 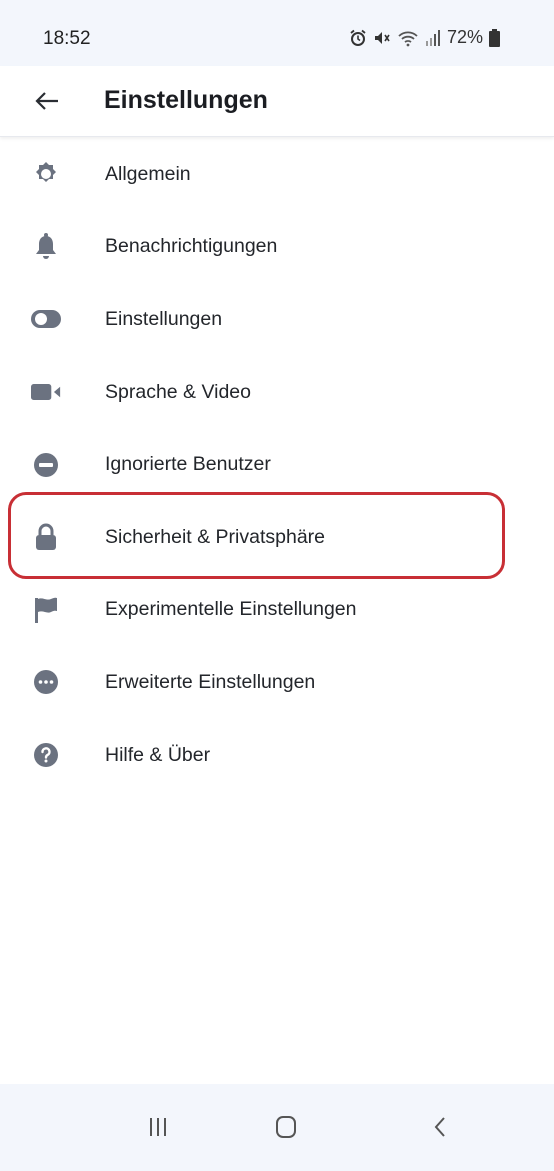 I want to click on settings-item-allgemein: Allgemein, so click(x=277, y=174).